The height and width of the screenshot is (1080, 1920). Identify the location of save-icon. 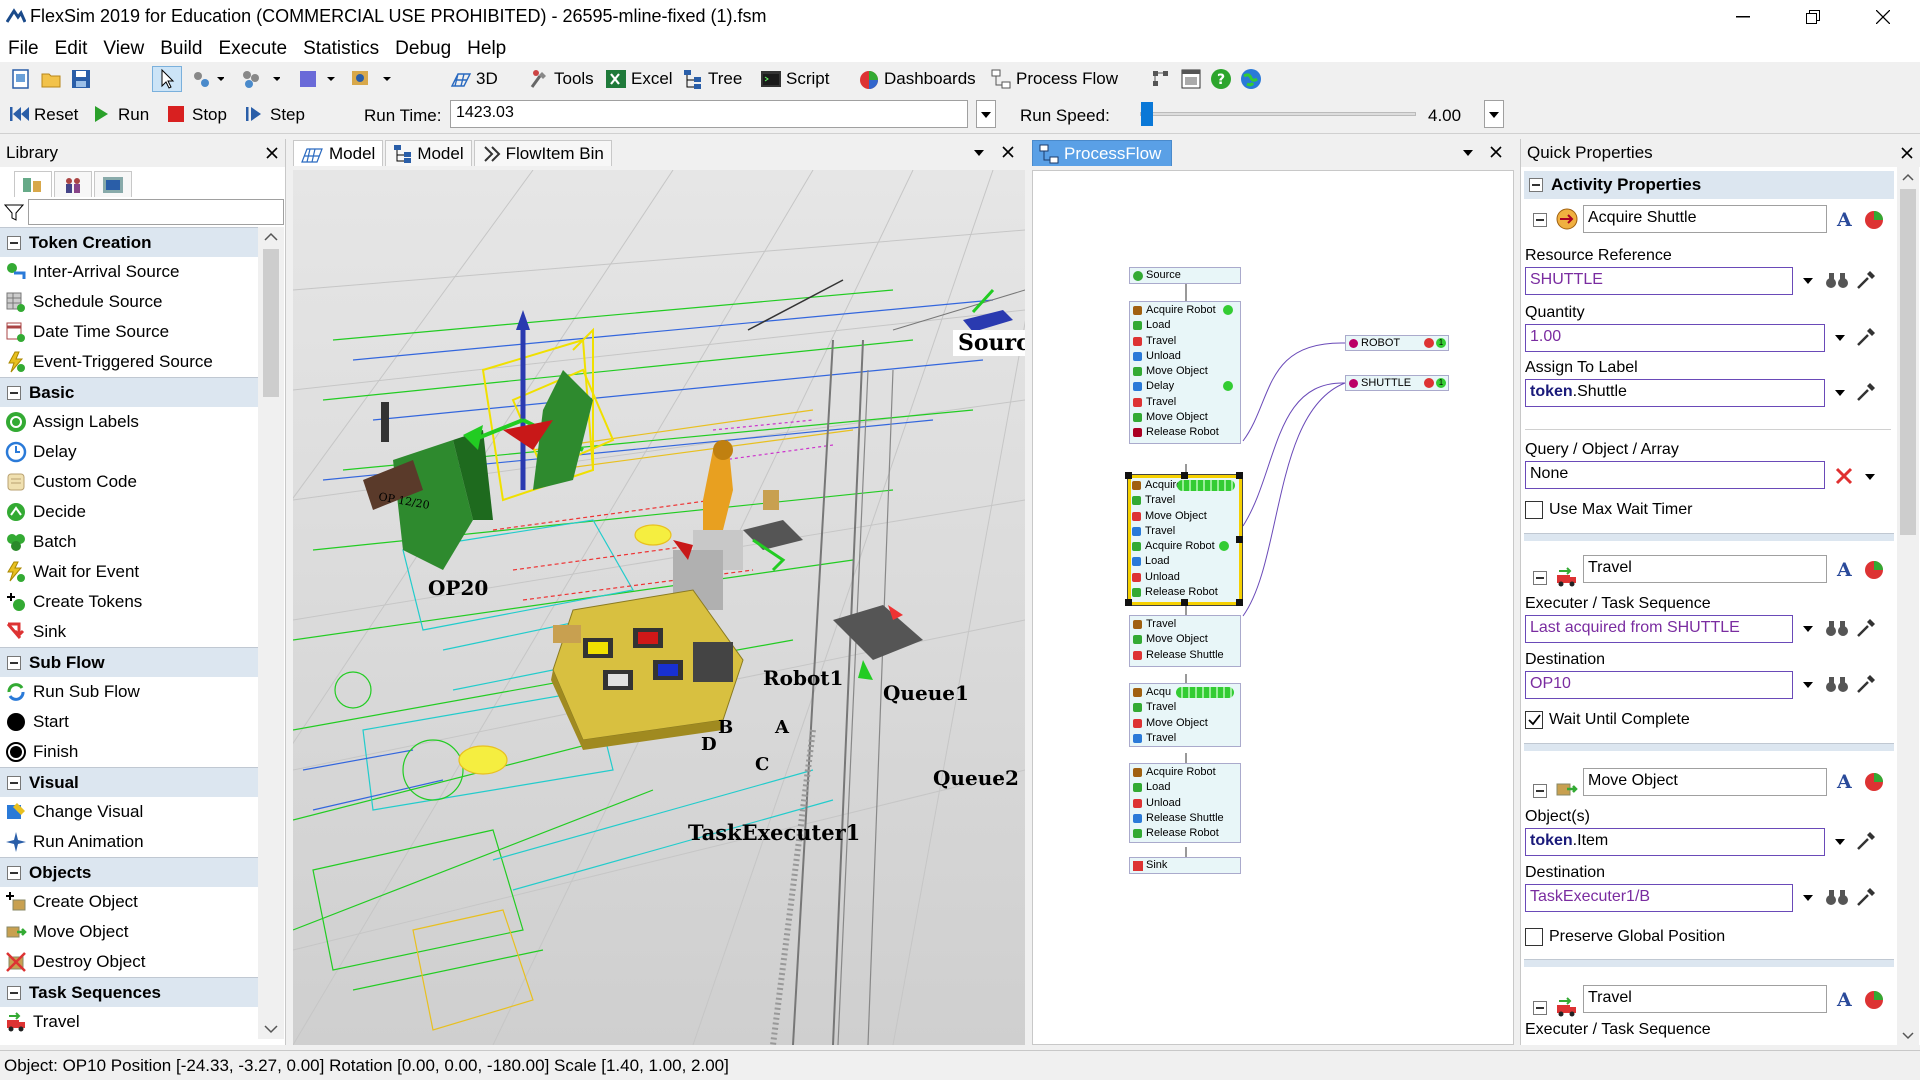
(81, 79).